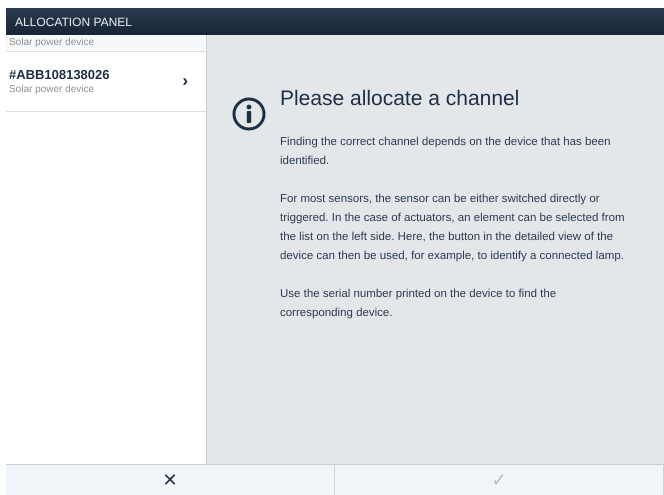  What do you see at coordinates (185, 81) in the screenshot?
I see `chevron-icon: ›` at bounding box center [185, 81].